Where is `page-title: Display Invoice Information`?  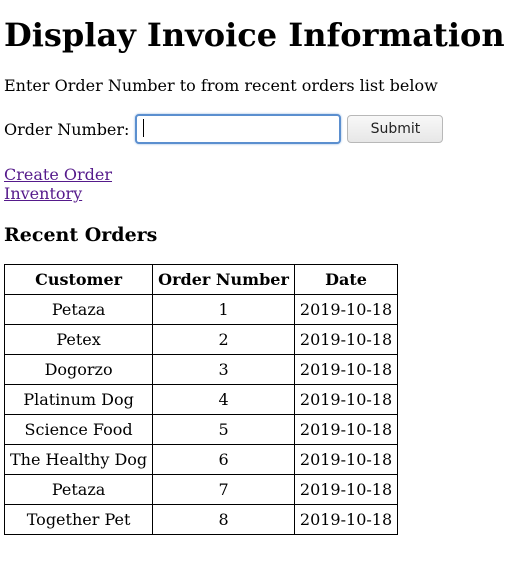
page-title: Display Invoice Information is located at coordinates (254, 35).